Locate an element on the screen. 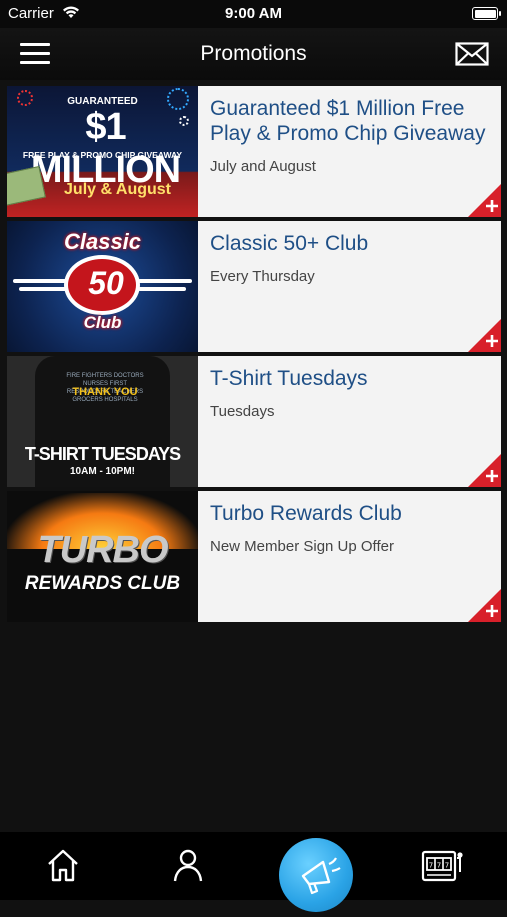 This screenshot has height=917, width=507. promotion-image-turbo: TURBO REWARDS CLUB is located at coordinates (102, 556).